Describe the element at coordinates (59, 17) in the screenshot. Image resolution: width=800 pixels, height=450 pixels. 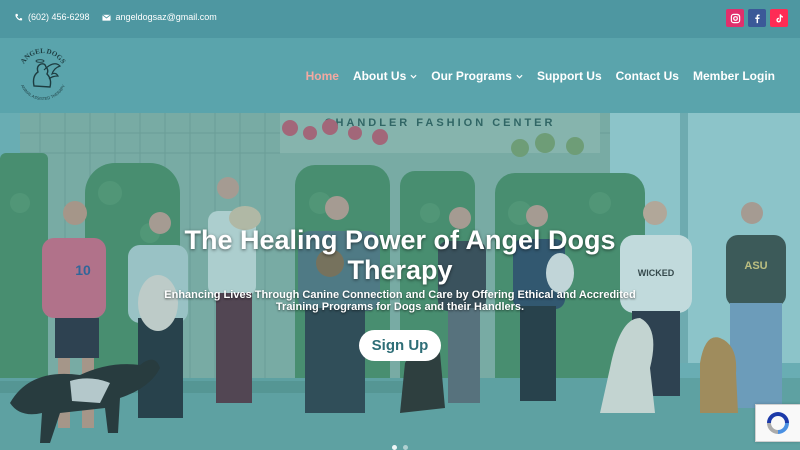
I see `phone-number: (602) 456-6298` at that location.